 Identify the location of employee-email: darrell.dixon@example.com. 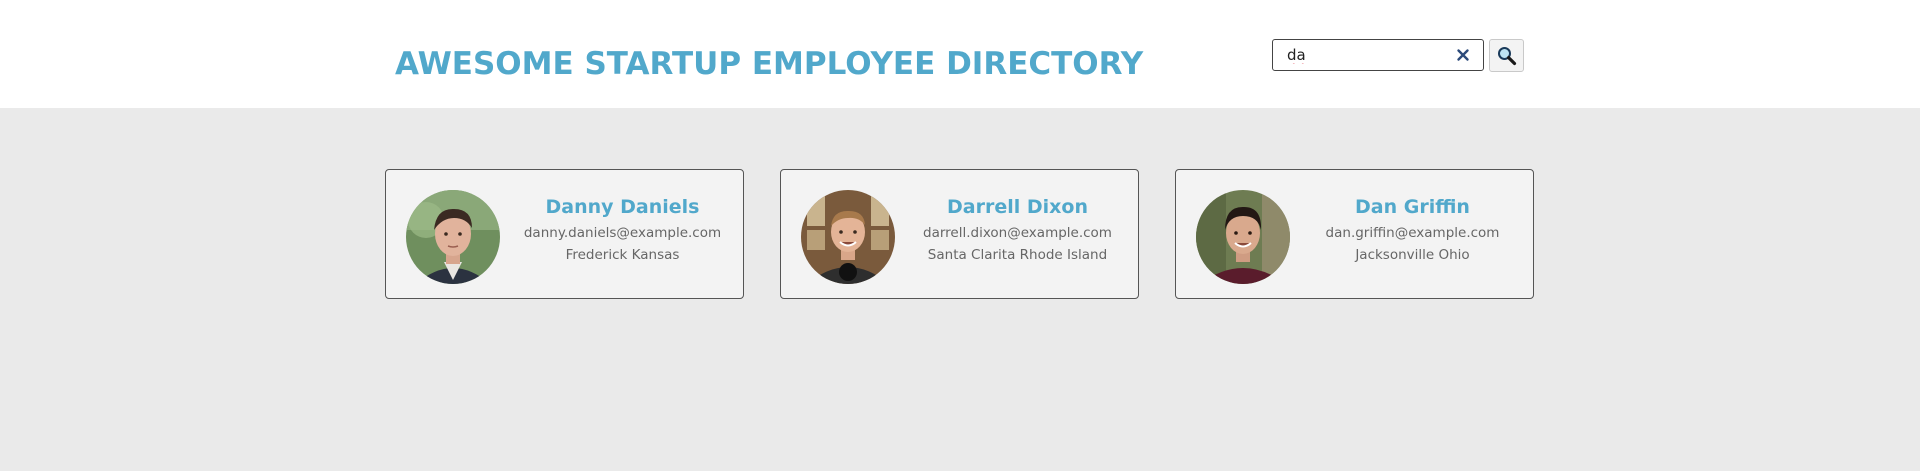
(1017, 233).